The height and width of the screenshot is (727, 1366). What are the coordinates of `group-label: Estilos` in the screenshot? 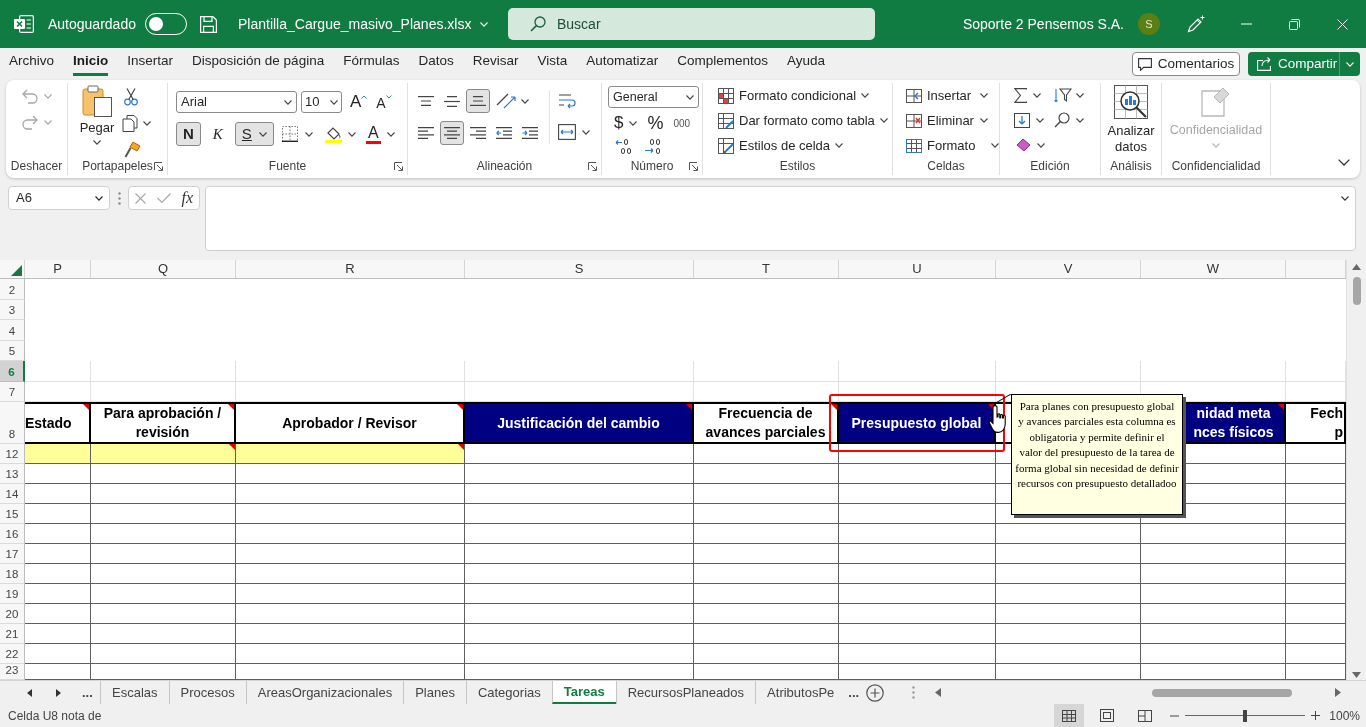 It's located at (797, 166).